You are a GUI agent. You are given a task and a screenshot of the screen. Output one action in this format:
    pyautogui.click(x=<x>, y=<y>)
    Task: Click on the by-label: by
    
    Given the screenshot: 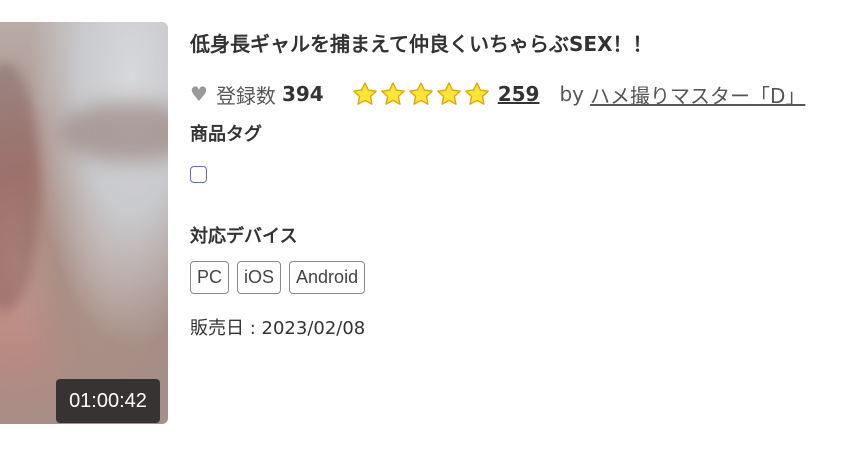 What is the action you would take?
    pyautogui.click(x=571, y=94)
    